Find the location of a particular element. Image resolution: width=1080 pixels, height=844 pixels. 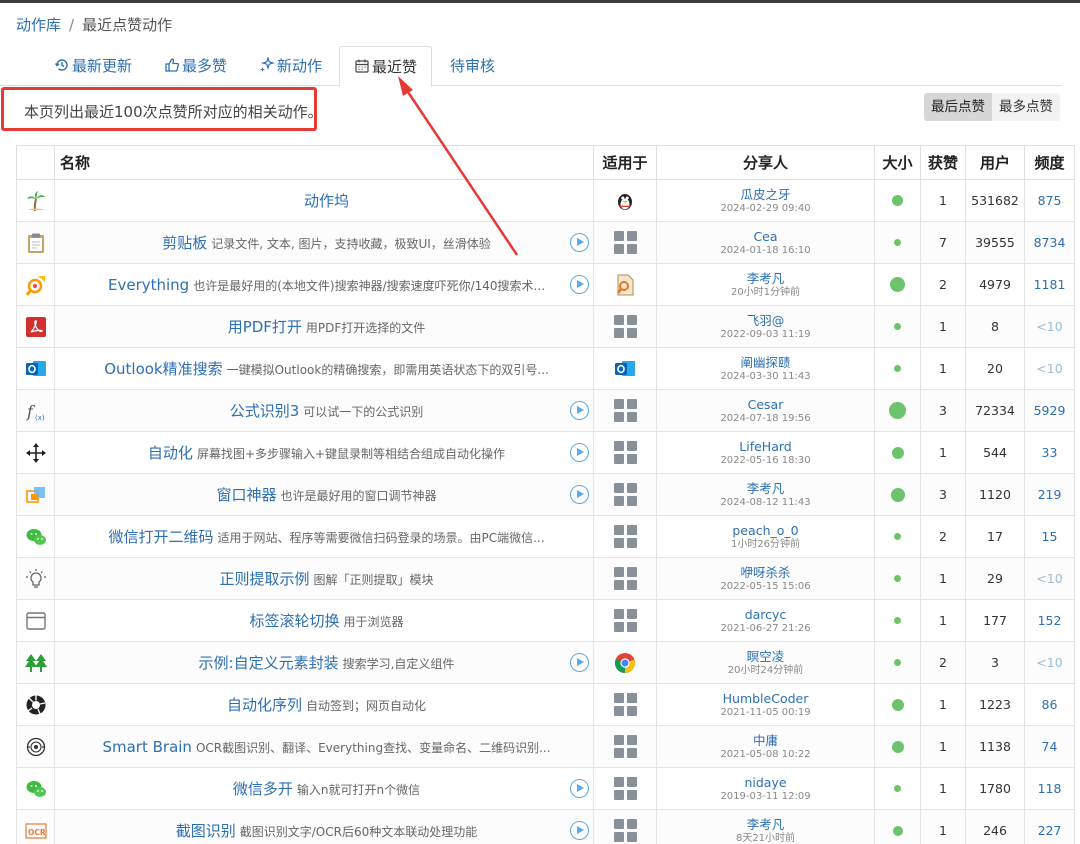

frequency-cell: 118 is located at coordinates (1049, 788).